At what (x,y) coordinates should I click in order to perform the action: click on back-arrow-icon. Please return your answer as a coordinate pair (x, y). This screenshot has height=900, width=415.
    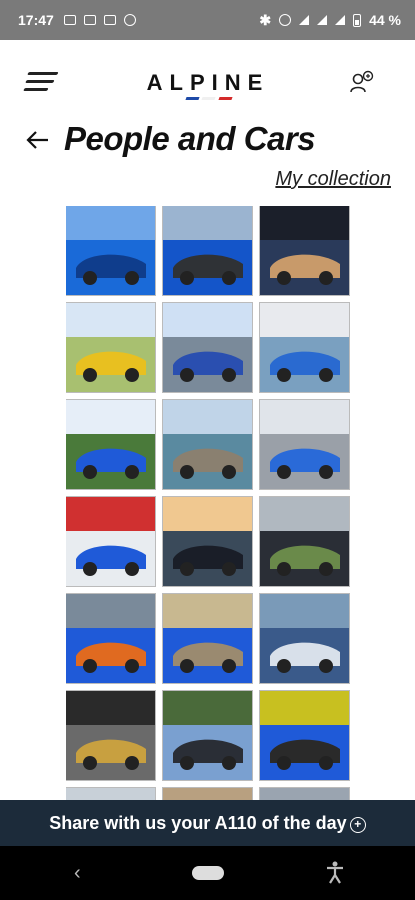
    Looking at the image, I should click on (38, 140).